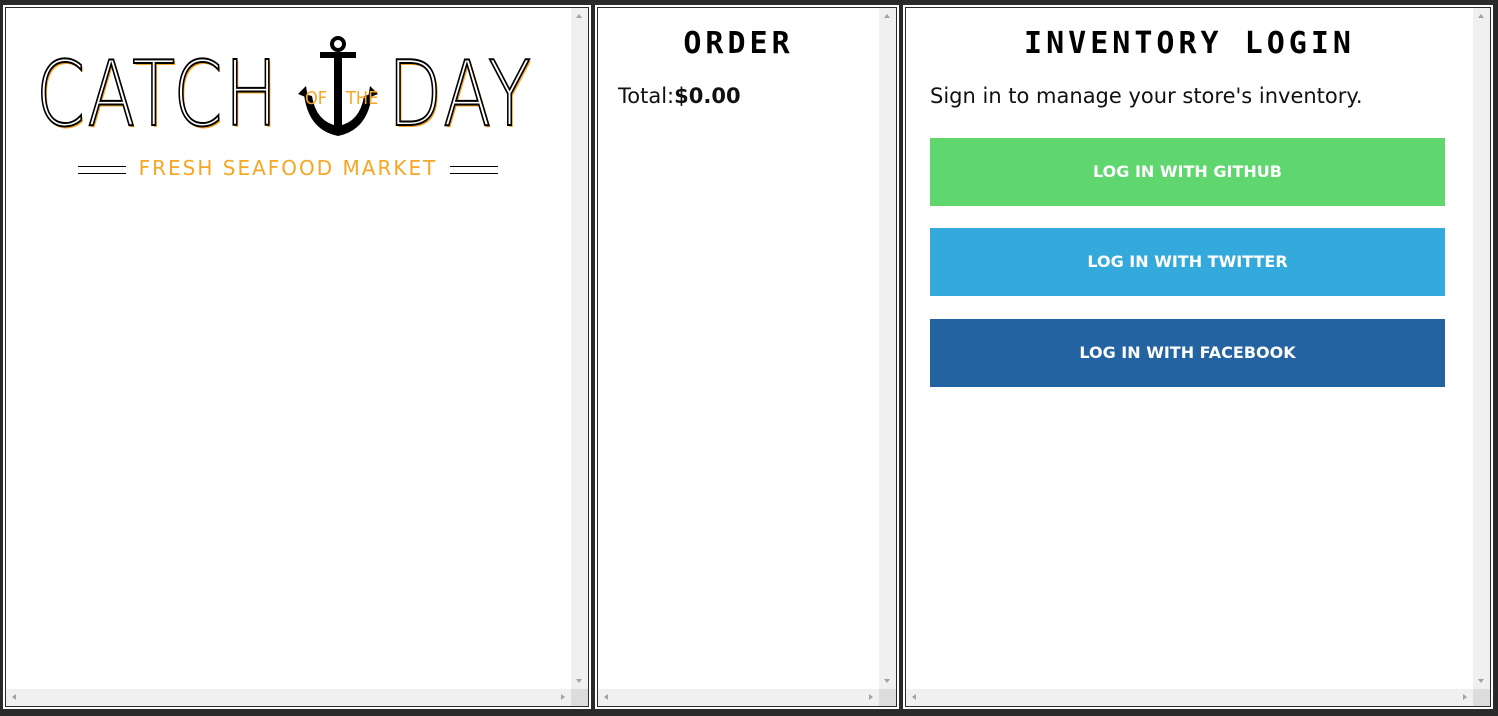  What do you see at coordinates (316, 98) in the screenshot?
I see `logo-word-of: OF` at bounding box center [316, 98].